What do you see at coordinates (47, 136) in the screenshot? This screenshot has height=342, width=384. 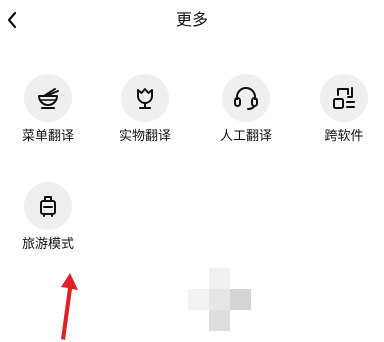 I see `tile-label: 菜单翻译` at bounding box center [47, 136].